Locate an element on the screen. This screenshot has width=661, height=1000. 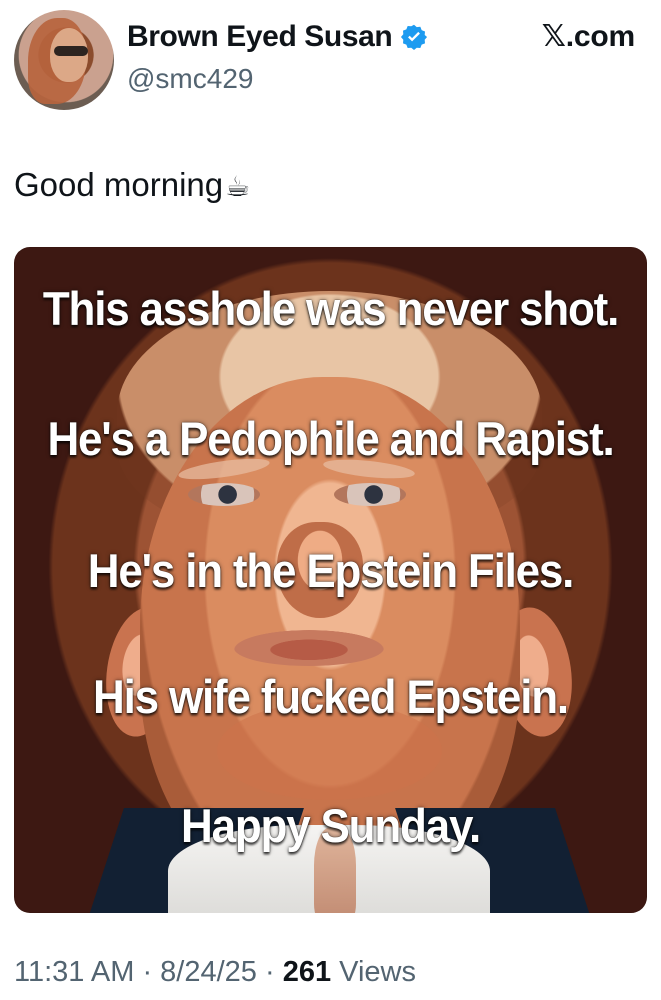
profile-avatar is located at coordinates (64, 60).